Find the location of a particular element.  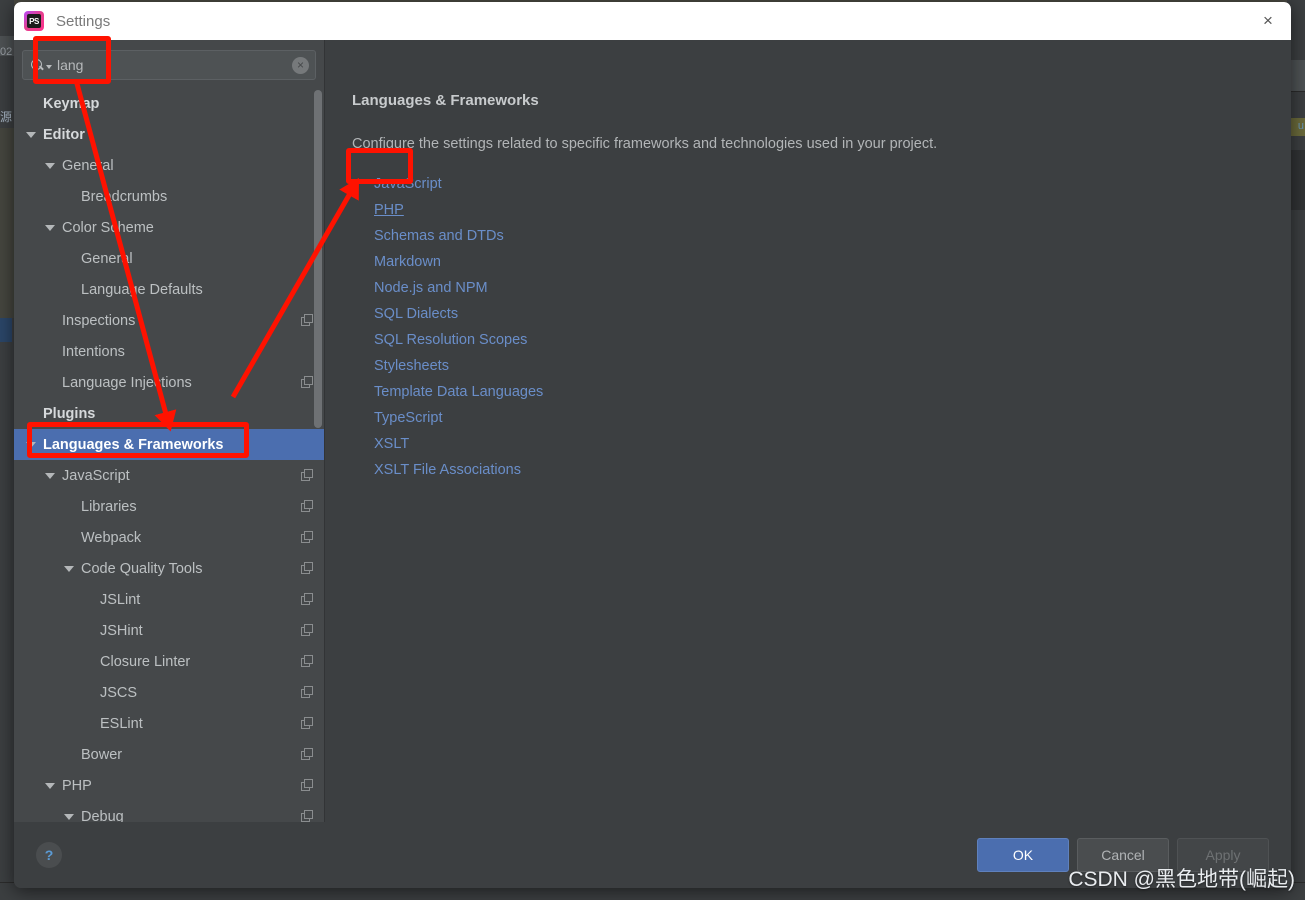

clear-search-icon: × is located at coordinates (300, 65).